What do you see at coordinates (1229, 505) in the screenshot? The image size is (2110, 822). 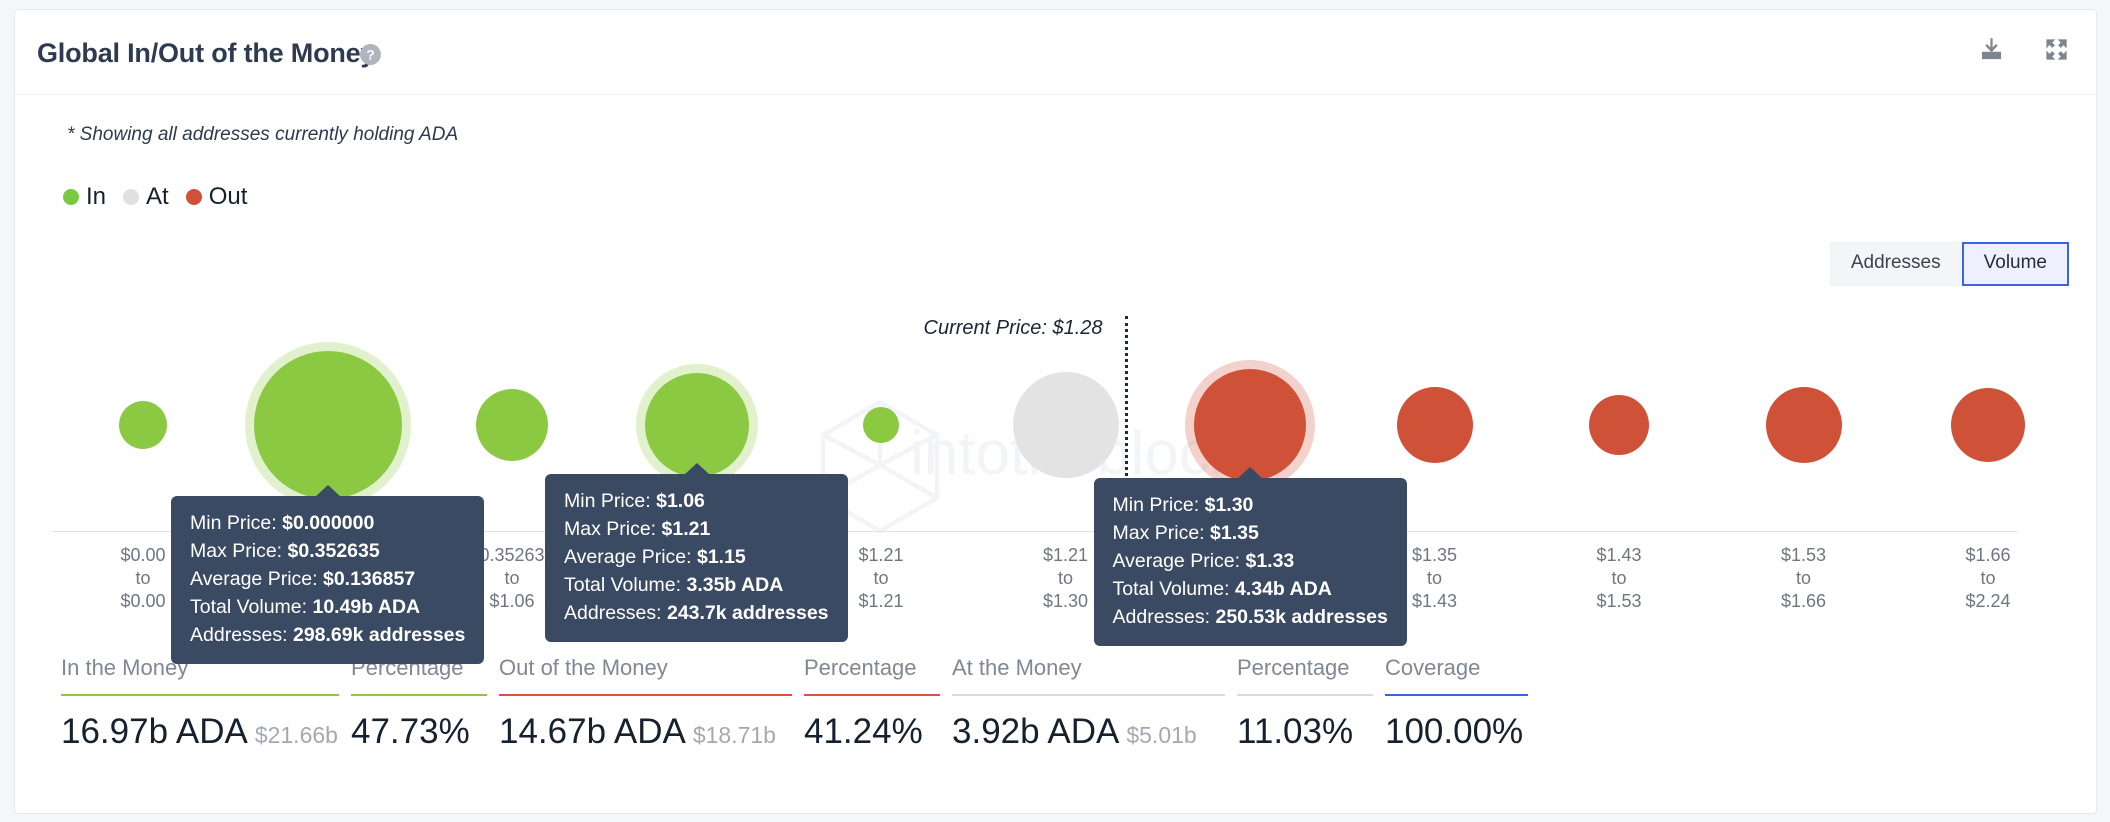 I see `tooltip-row-value: $1.30` at bounding box center [1229, 505].